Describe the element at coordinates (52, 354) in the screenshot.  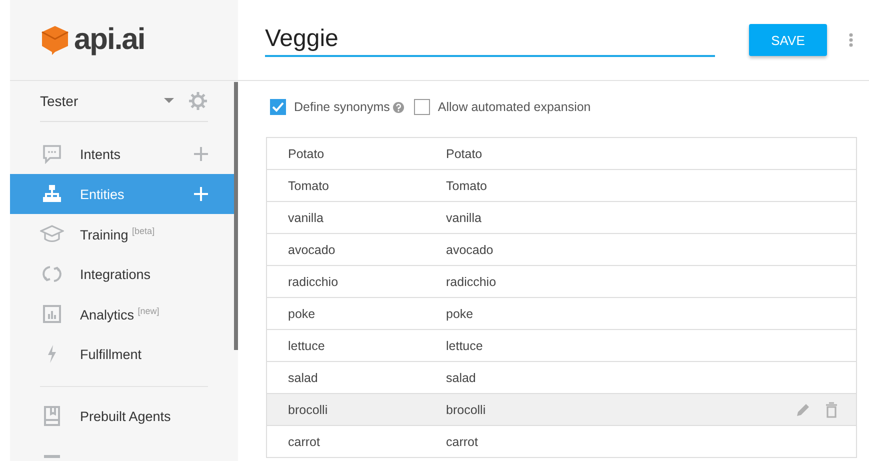
I see `lightning-icon` at that location.